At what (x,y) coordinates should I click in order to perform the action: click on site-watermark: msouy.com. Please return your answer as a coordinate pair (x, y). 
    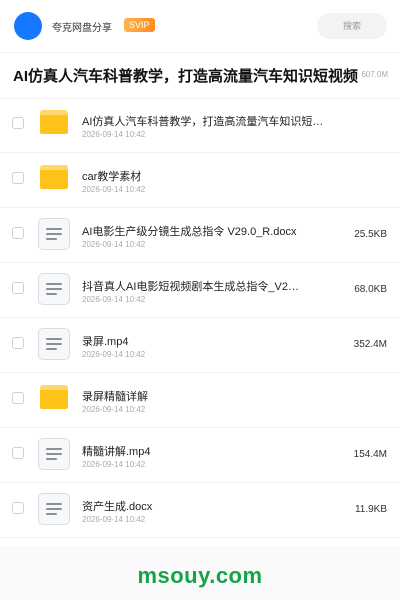
    Looking at the image, I should click on (200, 575).